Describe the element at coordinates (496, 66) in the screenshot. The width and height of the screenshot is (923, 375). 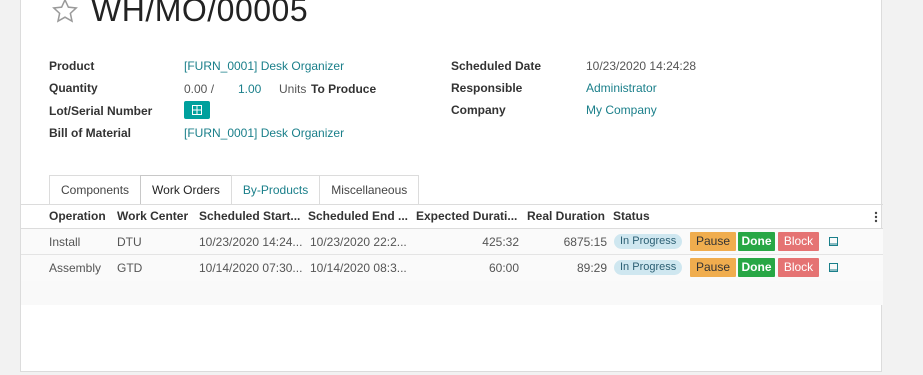
I see `scheduled-date-label: Scheduled Date` at that location.